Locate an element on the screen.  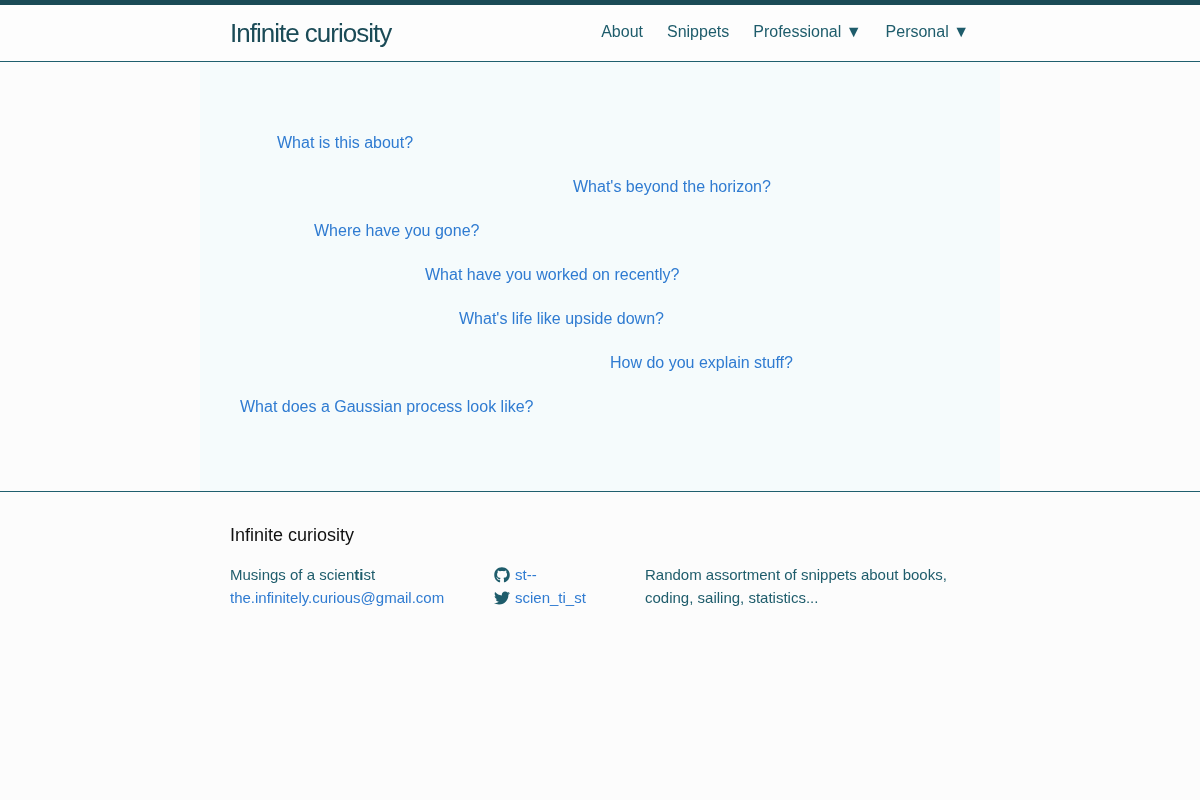
question-link: Where have you gone? is located at coordinates (397, 231).